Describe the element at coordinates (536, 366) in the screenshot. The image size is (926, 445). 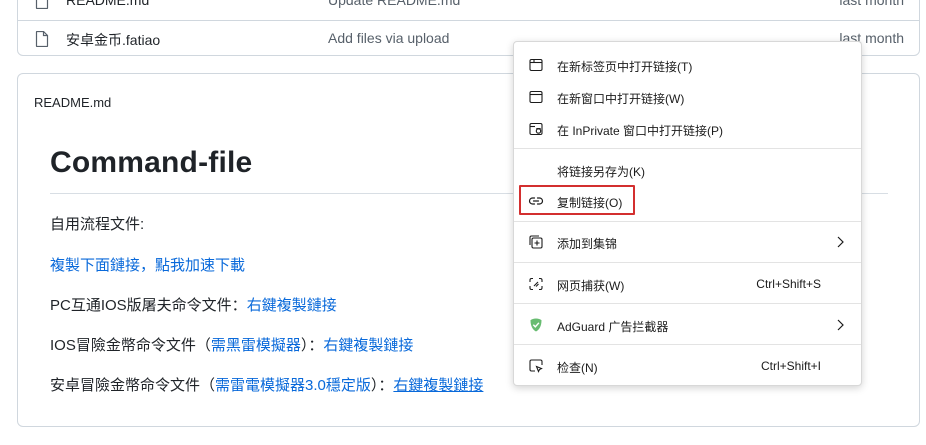
I see `inspect-icon` at that location.